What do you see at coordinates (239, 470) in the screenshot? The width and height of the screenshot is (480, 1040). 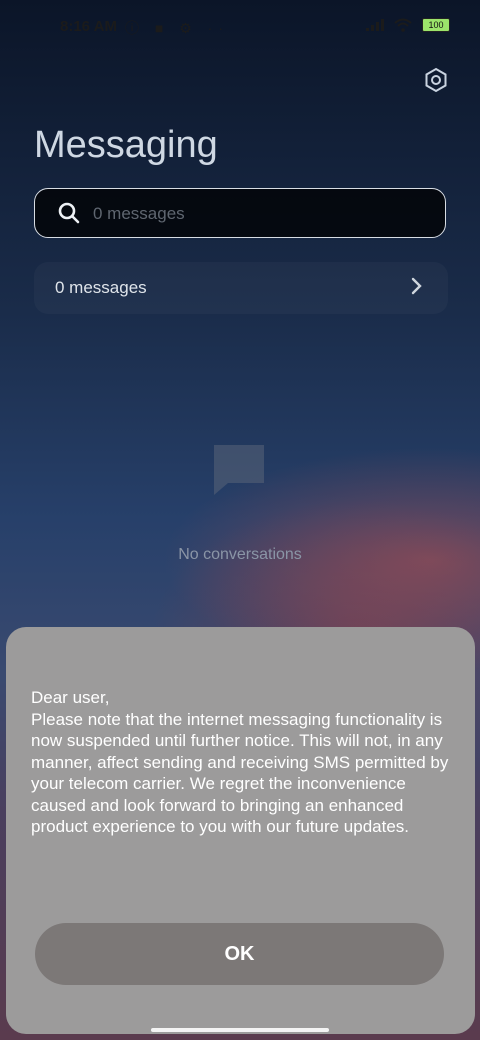 I see `chat-bubble-icon` at bounding box center [239, 470].